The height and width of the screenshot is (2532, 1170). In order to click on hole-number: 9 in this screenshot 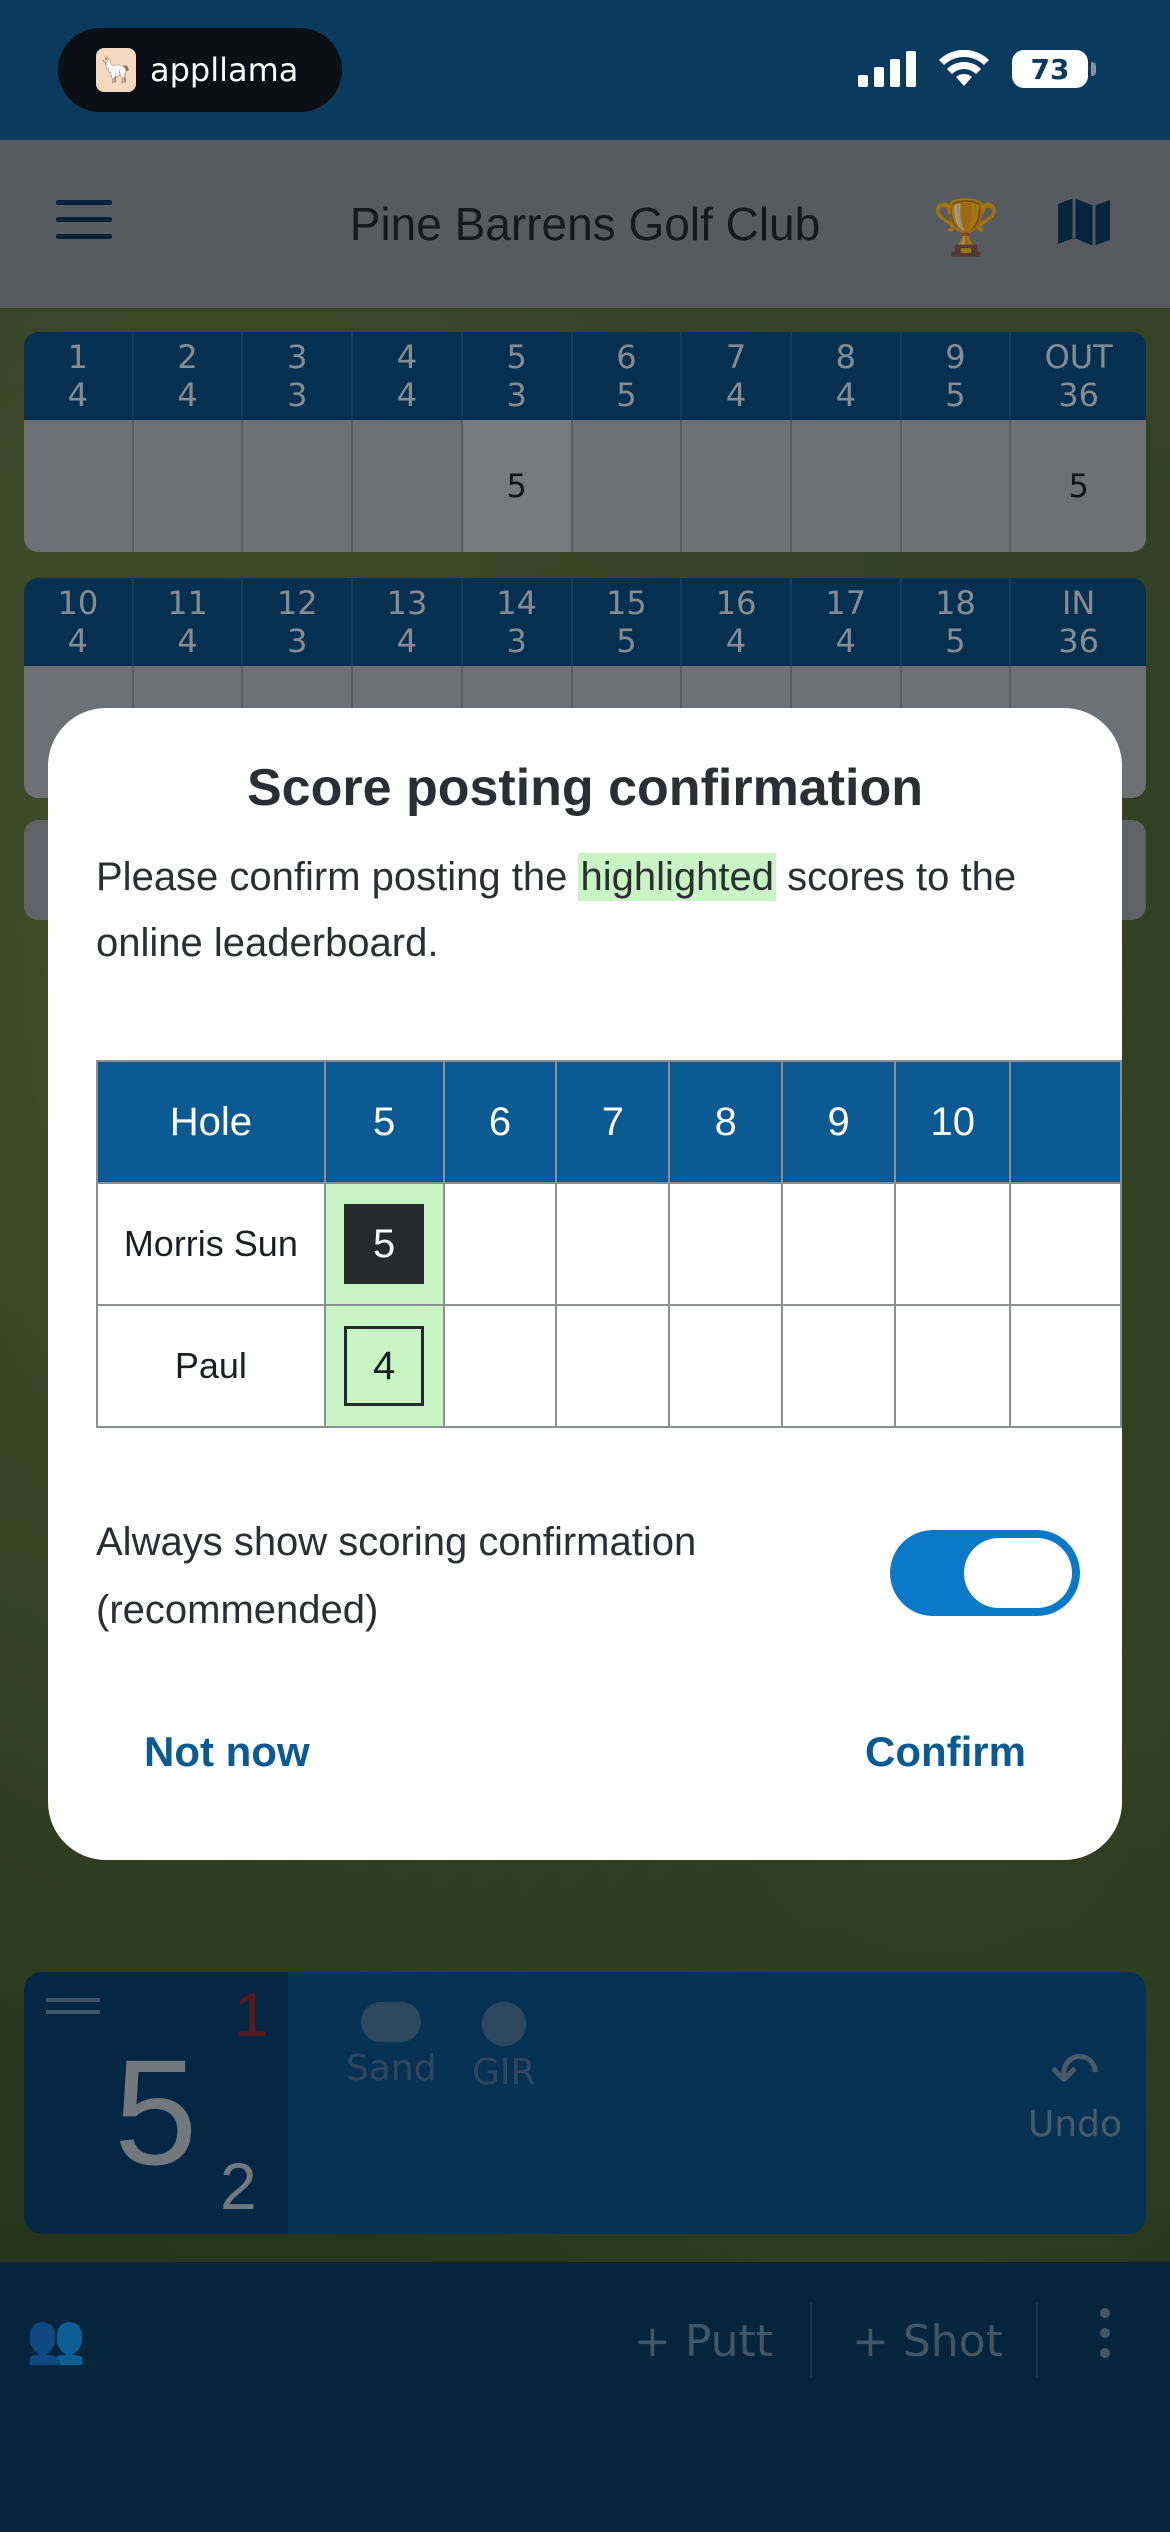, I will do `click(839, 1122)`.